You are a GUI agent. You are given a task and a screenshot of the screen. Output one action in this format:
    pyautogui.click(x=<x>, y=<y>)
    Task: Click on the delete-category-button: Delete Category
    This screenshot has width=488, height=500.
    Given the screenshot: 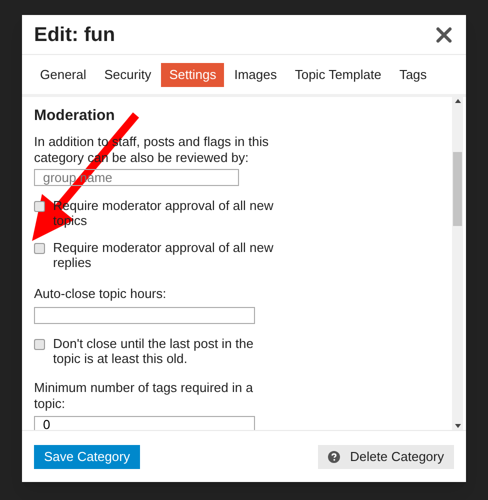 What is the action you would take?
    pyautogui.click(x=386, y=456)
    